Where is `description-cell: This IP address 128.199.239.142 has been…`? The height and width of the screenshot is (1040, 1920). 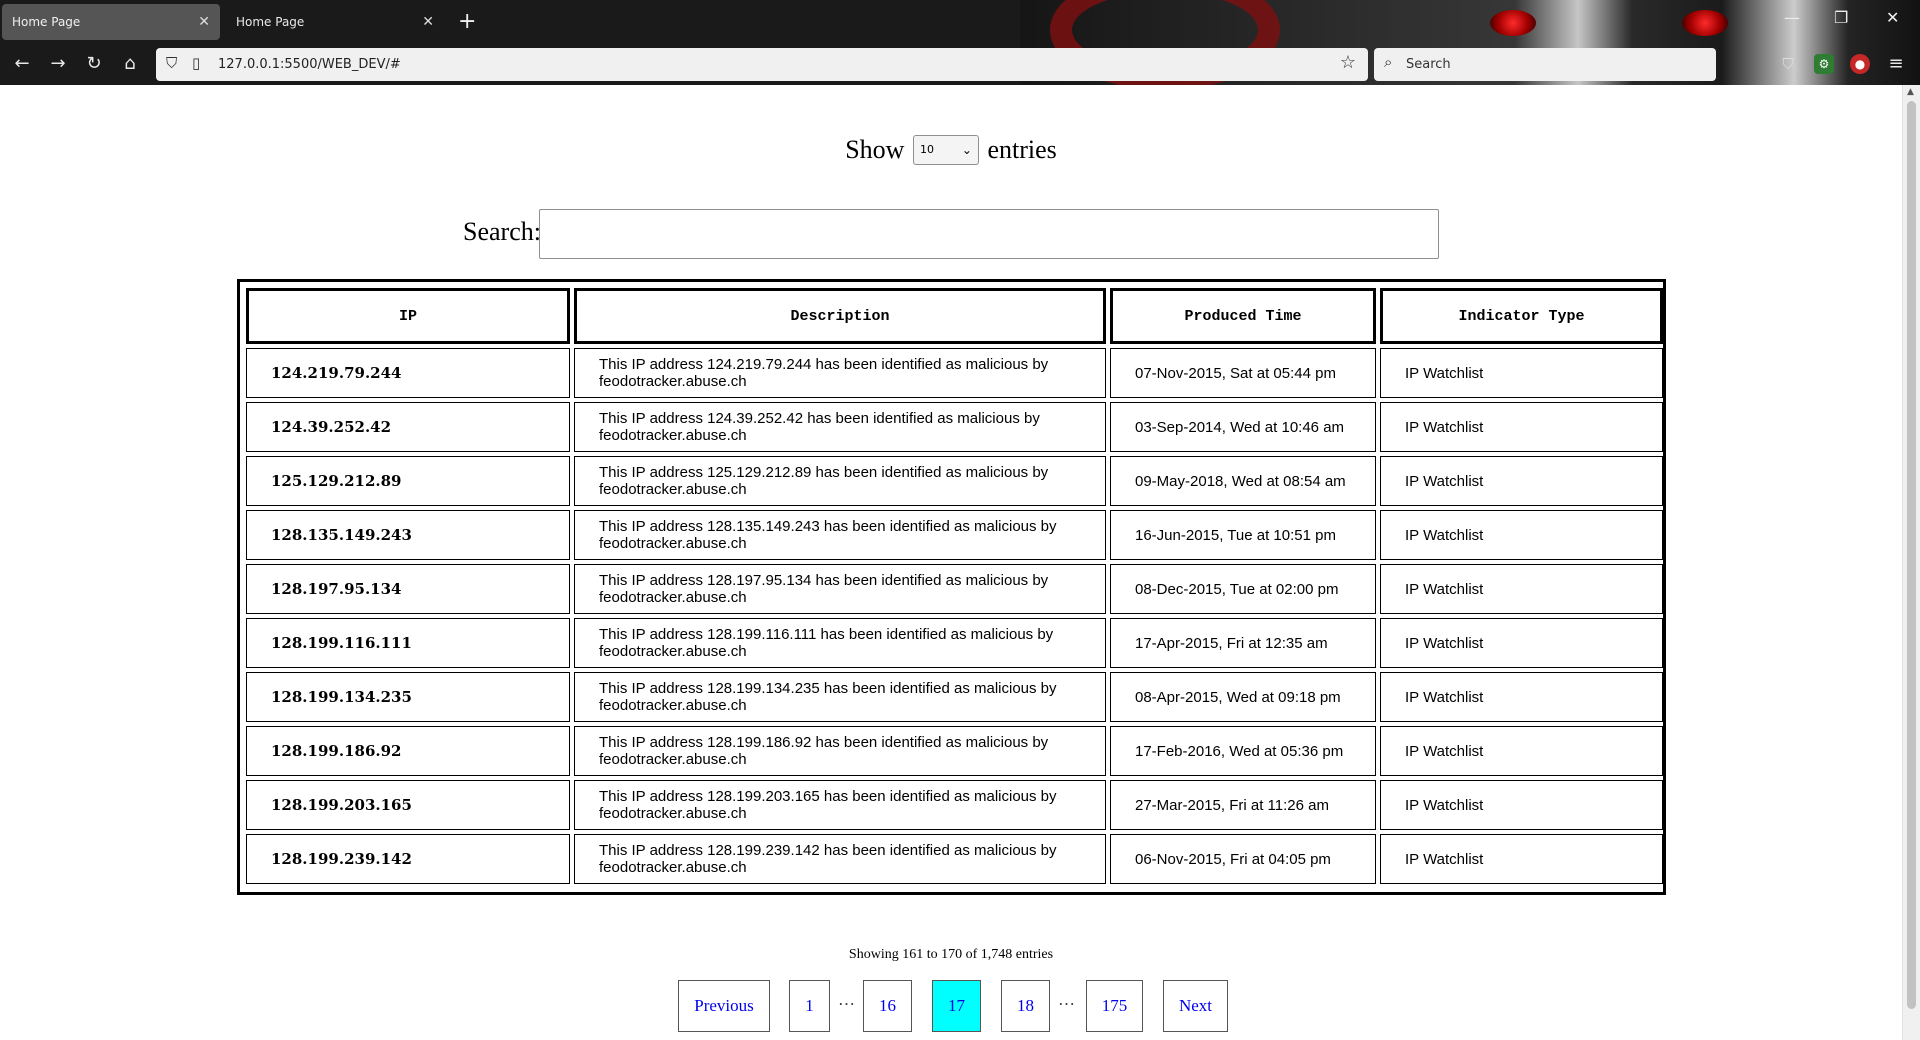 description-cell: This IP address 128.199.239.142 has been… is located at coordinates (840, 859).